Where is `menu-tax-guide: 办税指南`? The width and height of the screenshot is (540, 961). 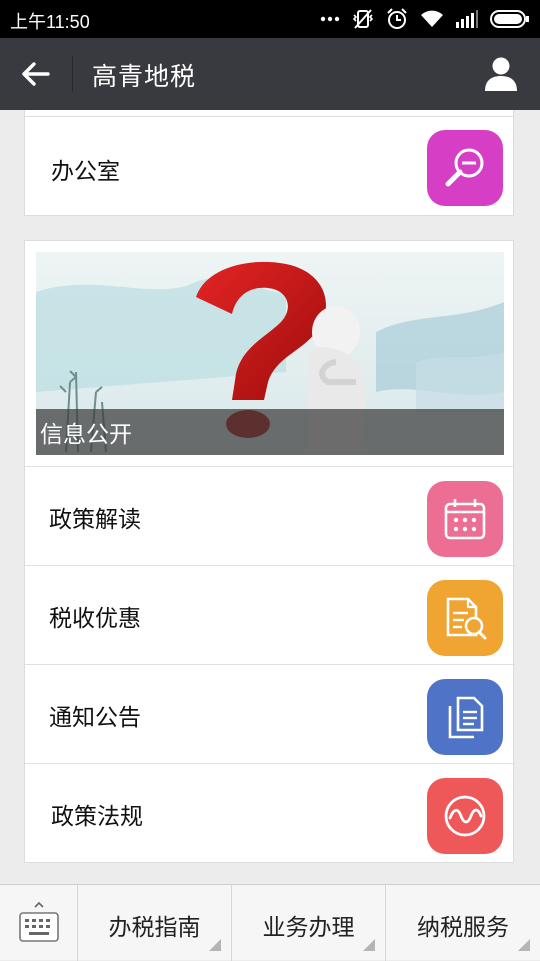
menu-tax-guide: 办税指南 is located at coordinates (155, 923).